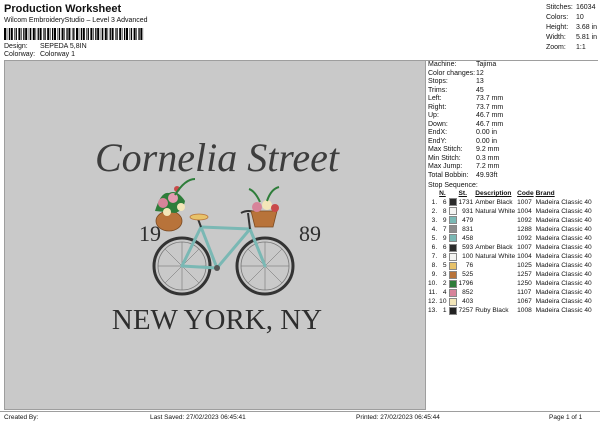  I want to click on table-row: 12.104031067Madeira Classic 40, so click(510, 302).